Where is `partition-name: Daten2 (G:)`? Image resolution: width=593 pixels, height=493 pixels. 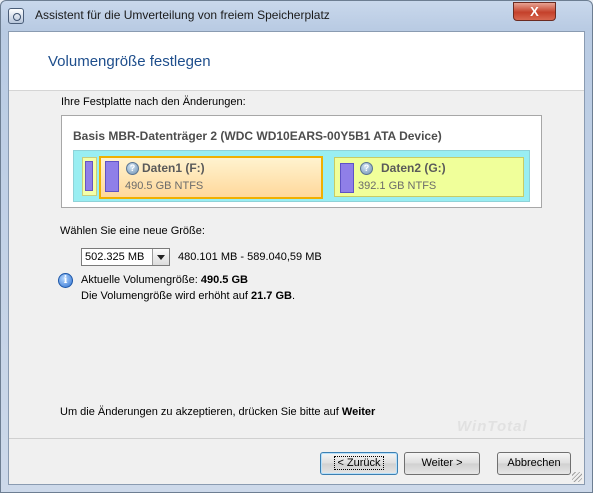
partition-name: Daten2 (G:) is located at coordinates (413, 168).